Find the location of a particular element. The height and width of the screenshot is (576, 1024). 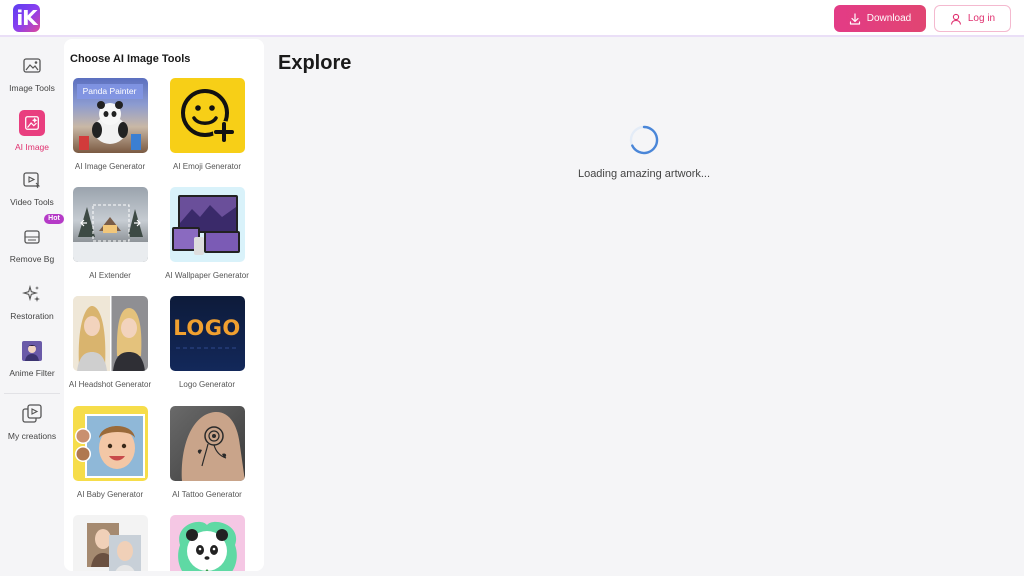

tool-card-ai-emoji-generator: AI Emoji Generator is located at coordinates (207, 125).